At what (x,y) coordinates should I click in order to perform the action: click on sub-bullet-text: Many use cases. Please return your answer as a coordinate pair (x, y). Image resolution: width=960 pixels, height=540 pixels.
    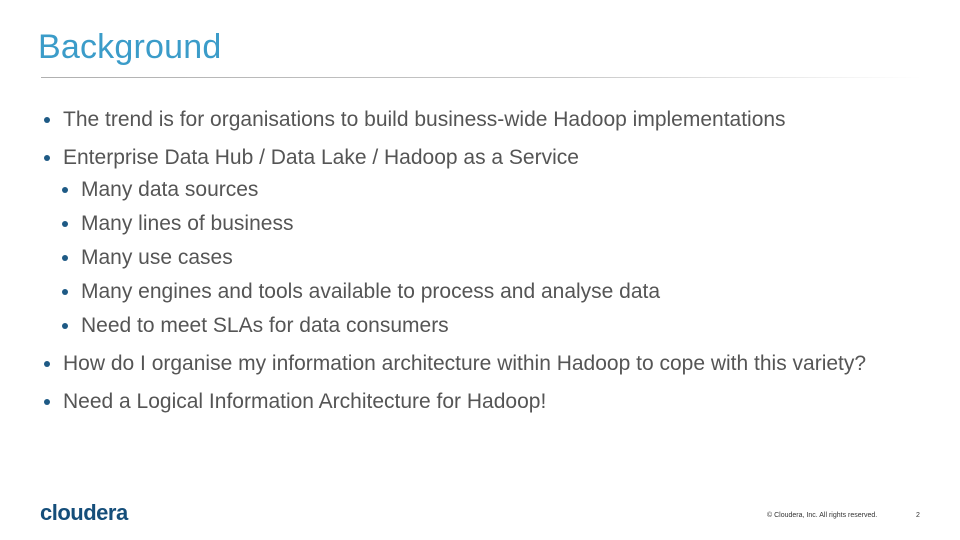
    Looking at the image, I should click on (157, 257).